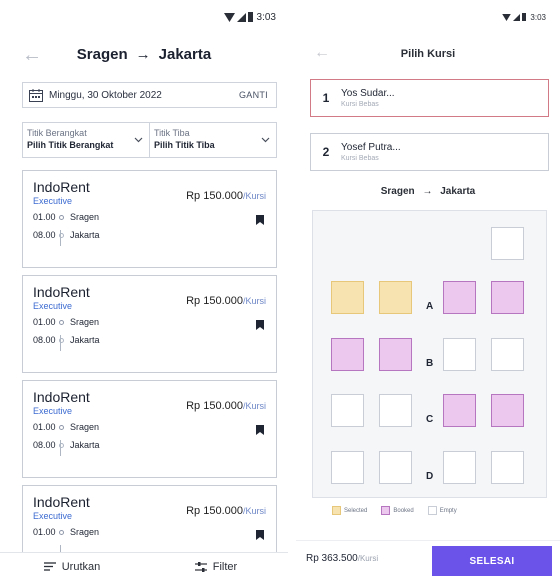  Describe the element at coordinates (326, 152) in the screenshot. I see `passenger-number: 2` at that location.